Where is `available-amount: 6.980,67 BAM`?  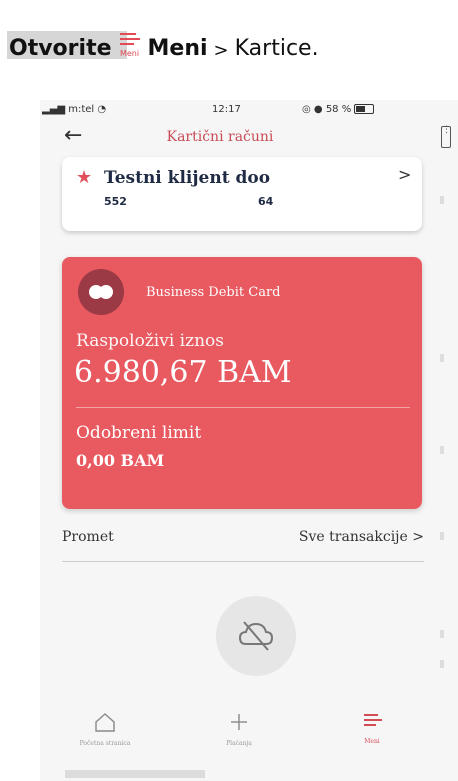
available-amount: 6.980,67 BAM is located at coordinates (183, 372).